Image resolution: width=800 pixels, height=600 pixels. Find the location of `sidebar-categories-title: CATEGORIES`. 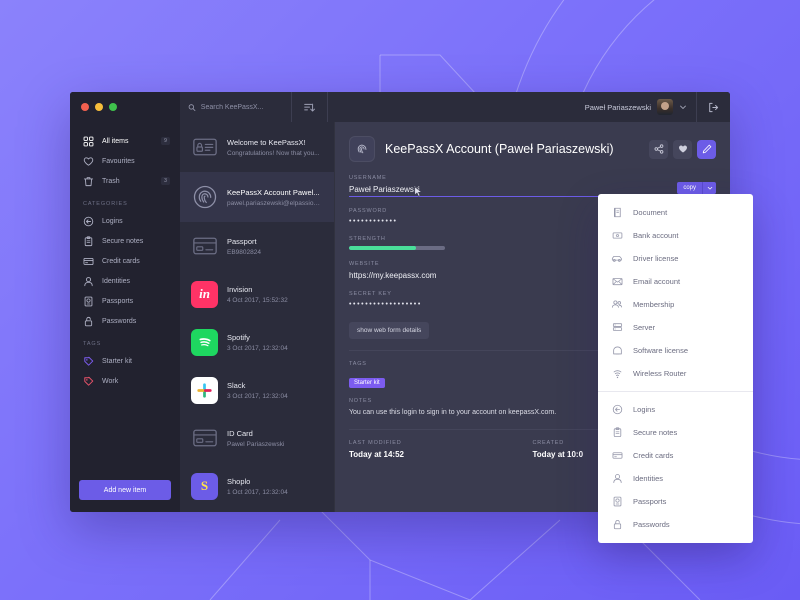

sidebar-categories-title: CATEGORIES is located at coordinates (105, 204).